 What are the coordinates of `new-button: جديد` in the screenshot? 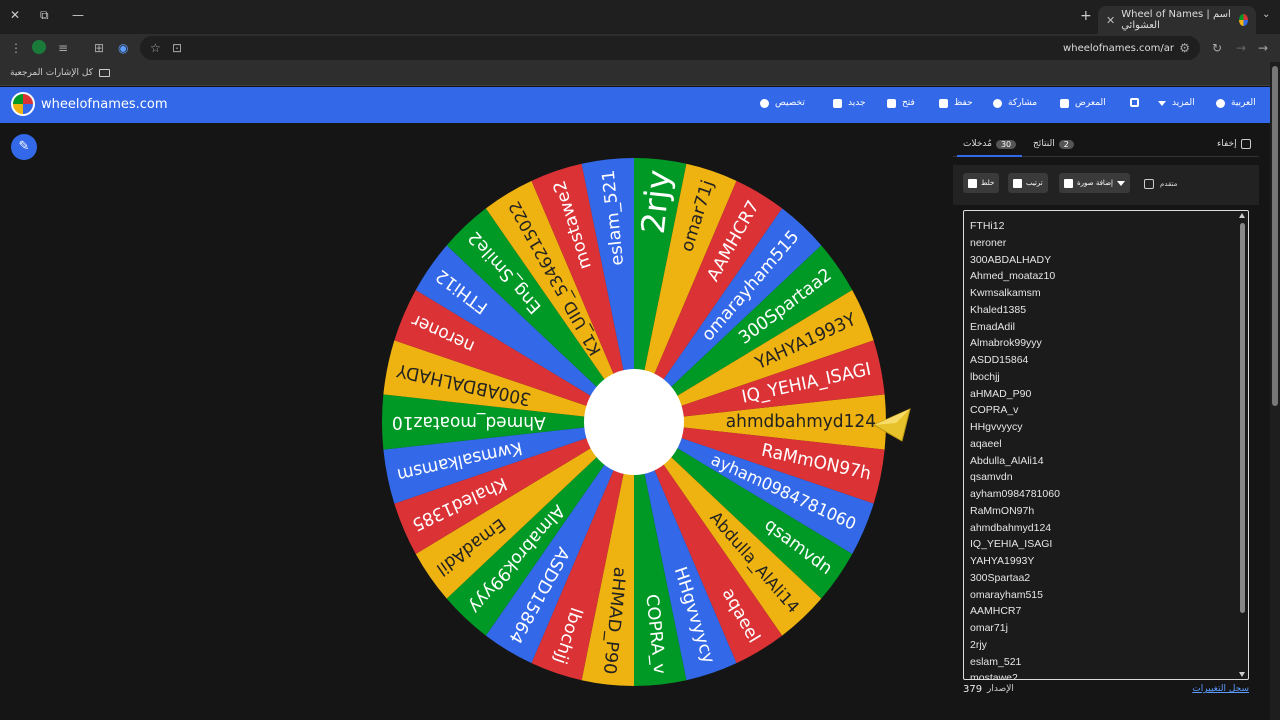 It's located at (849, 103).